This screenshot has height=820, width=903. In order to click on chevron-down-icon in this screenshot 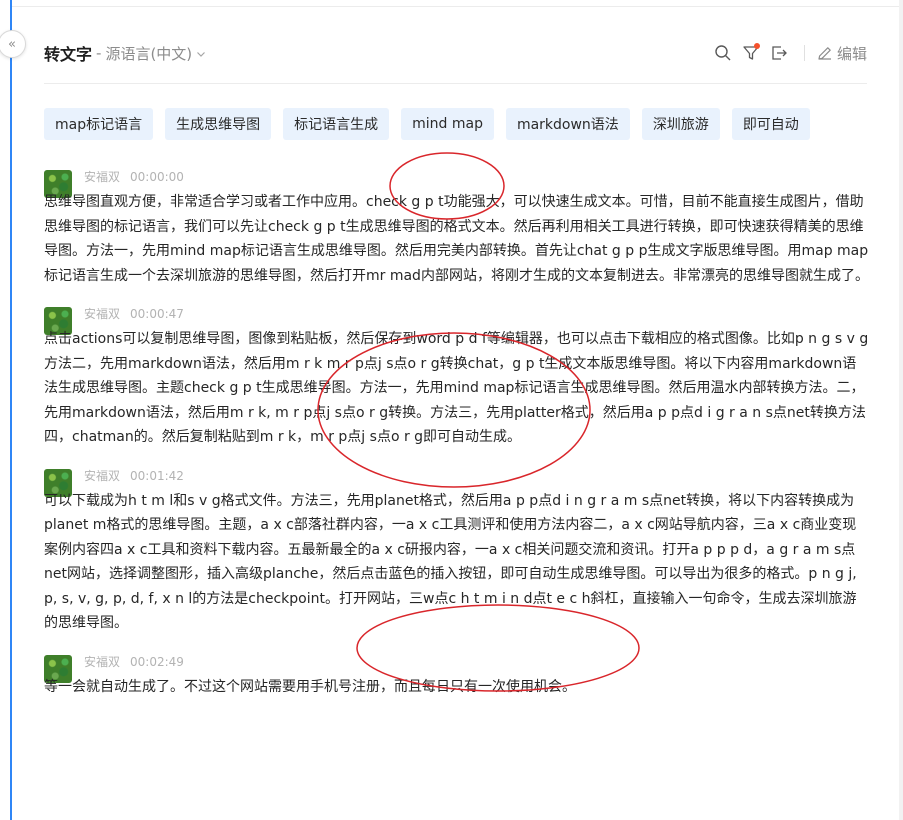, I will do `click(201, 53)`.